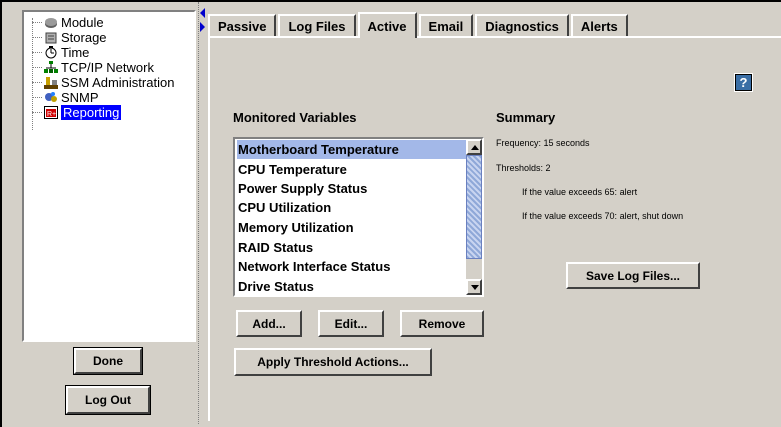 The width and height of the screenshot is (781, 427). What do you see at coordinates (353, 227) in the screenshot?
I see `list-item: Memory Utilization` at bounding box center [353, 227].